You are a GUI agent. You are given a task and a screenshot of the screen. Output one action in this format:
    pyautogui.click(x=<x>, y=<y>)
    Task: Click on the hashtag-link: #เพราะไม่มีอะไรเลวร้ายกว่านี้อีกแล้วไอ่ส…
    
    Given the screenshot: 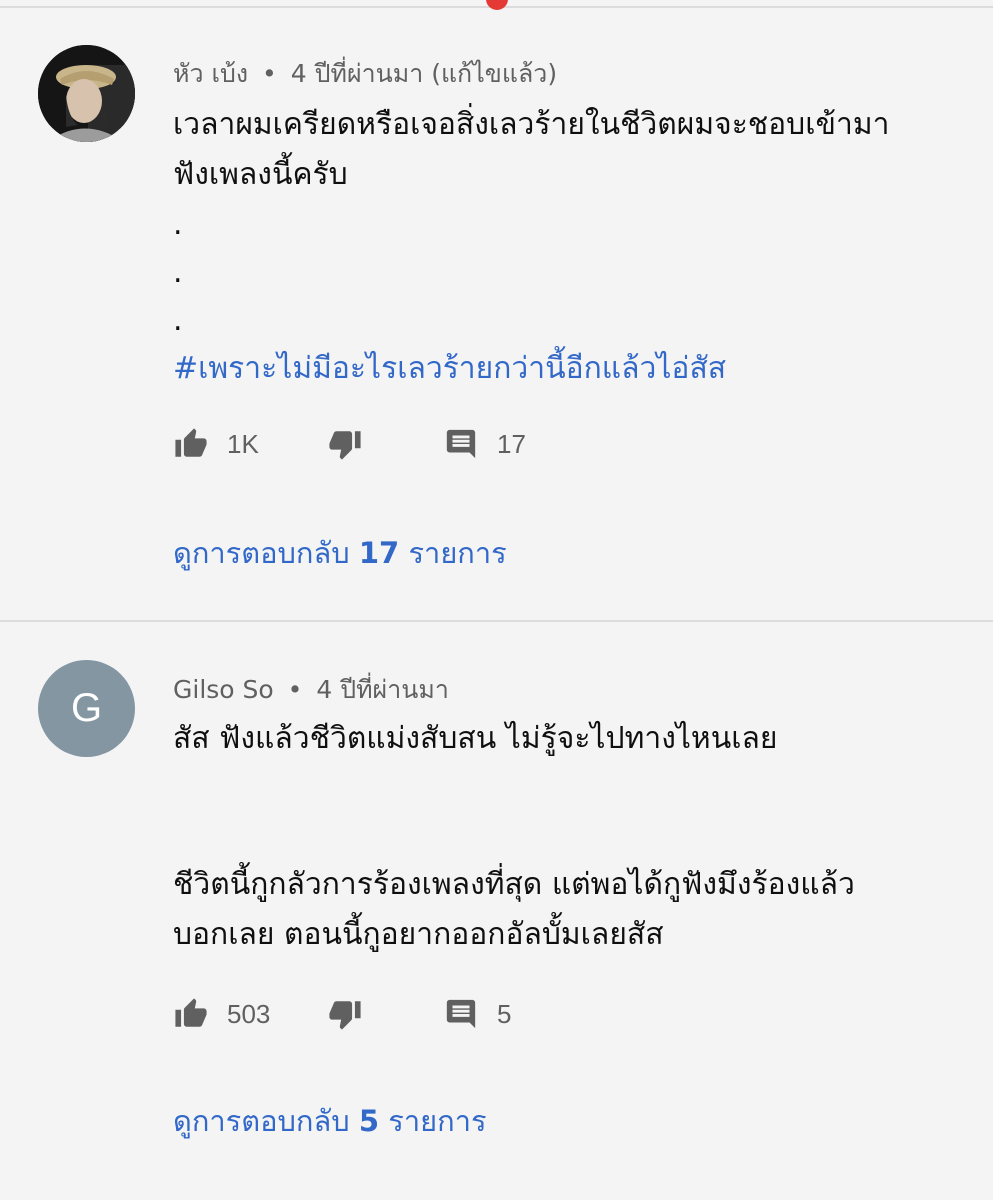 What is the action you would take?
    pyautogui.click(x=568, y=369)
    